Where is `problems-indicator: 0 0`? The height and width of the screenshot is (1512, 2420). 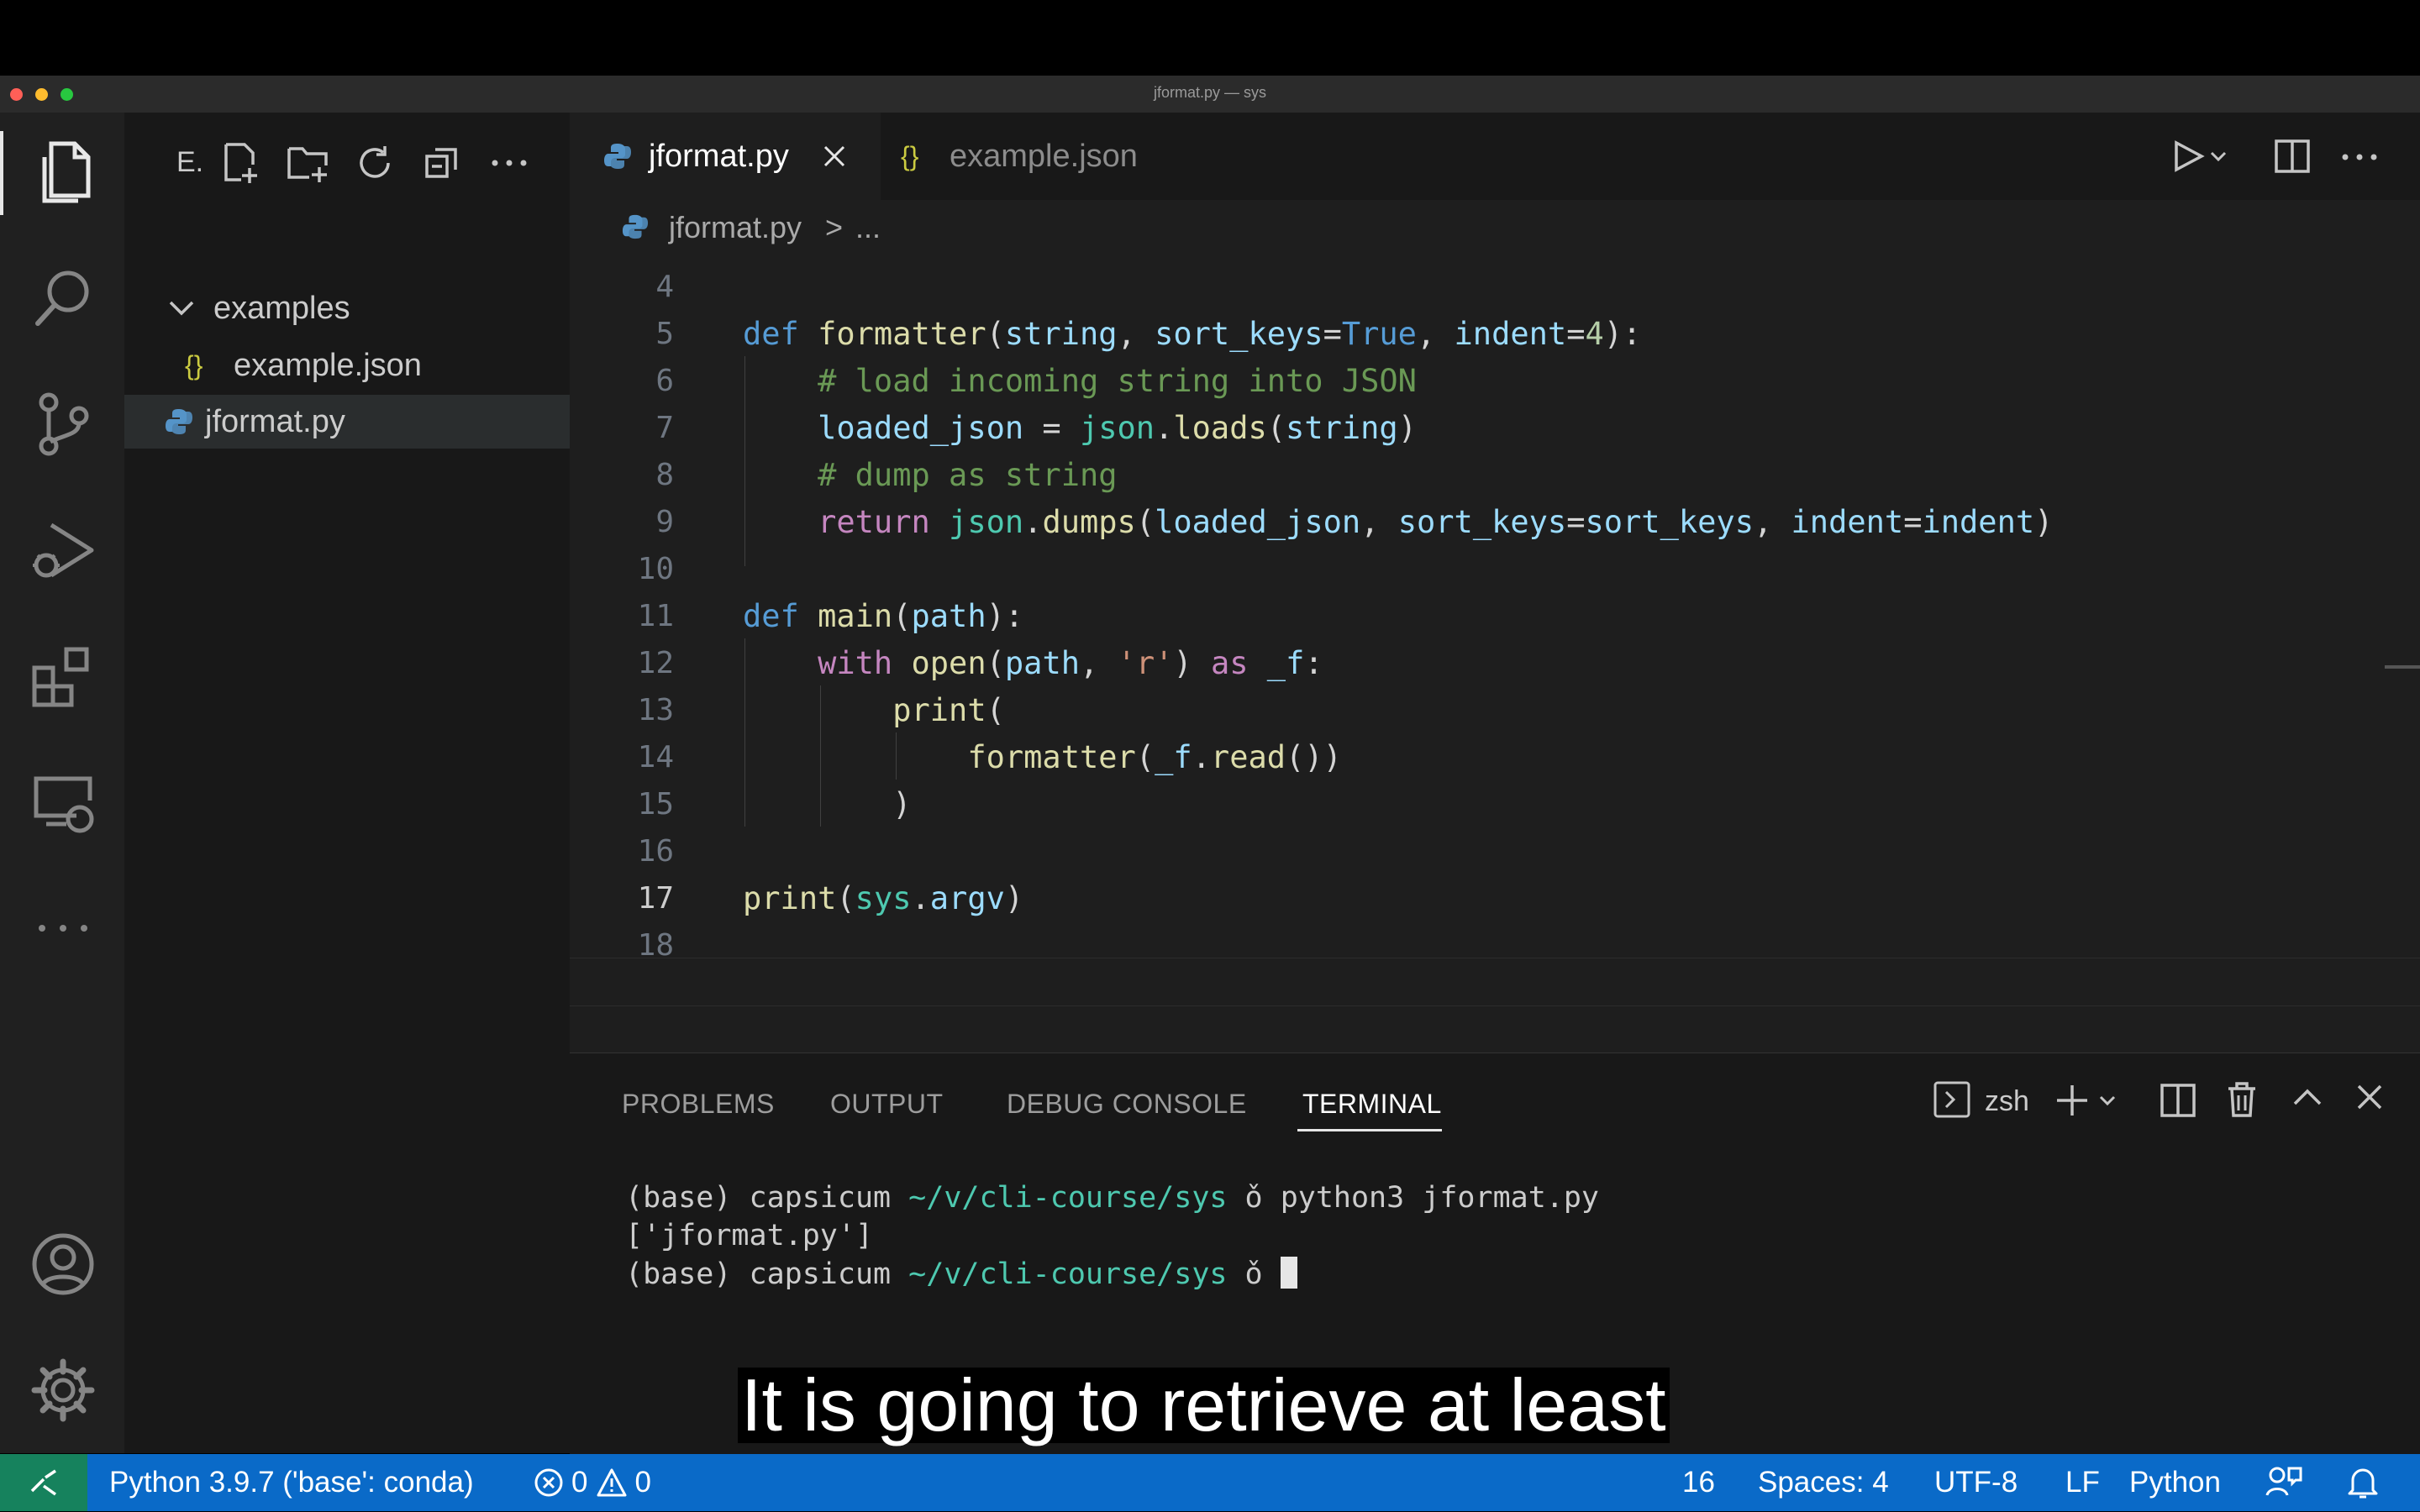
problems-indicator: 0 0 is located at coordinates (592, 1482).